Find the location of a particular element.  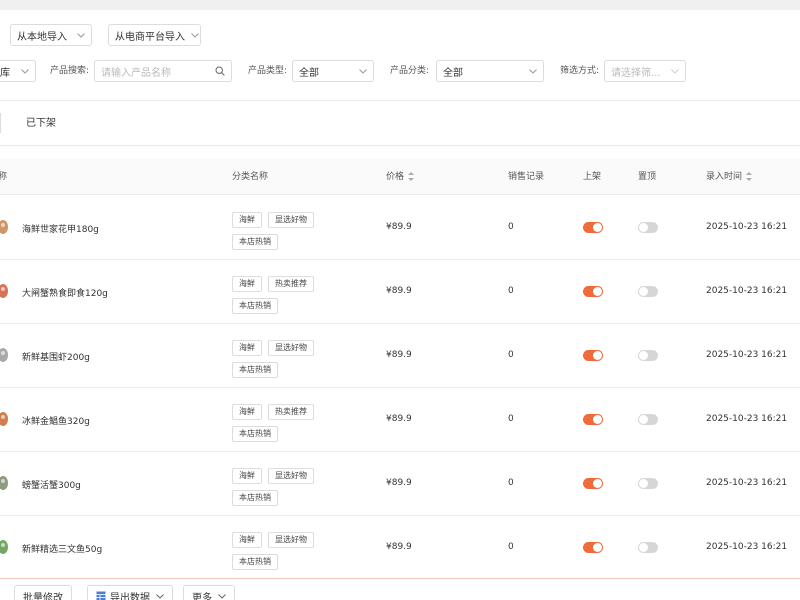

batch-edit-button: 批量修改 is located at coordinates (43, 592).